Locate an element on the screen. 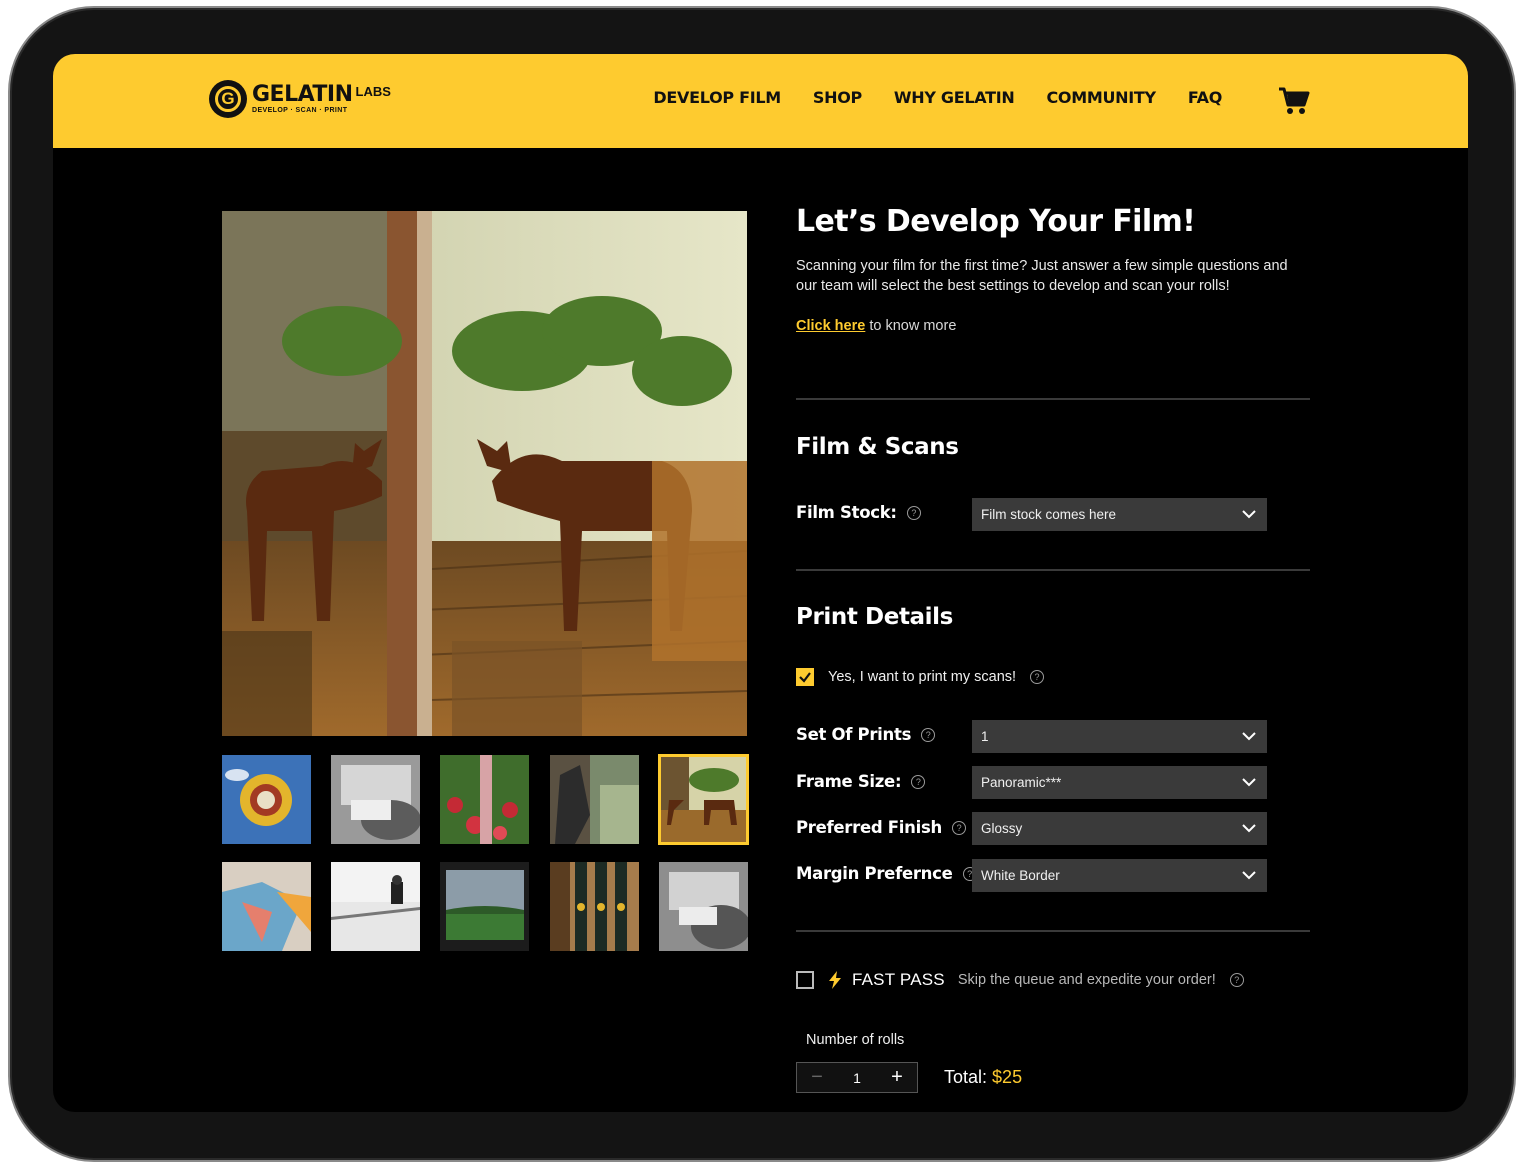 Image resolution: width=1523 pixels, height=1169 pixels. set-of-prints-select: 1 is located at coordinates (1119, 736).